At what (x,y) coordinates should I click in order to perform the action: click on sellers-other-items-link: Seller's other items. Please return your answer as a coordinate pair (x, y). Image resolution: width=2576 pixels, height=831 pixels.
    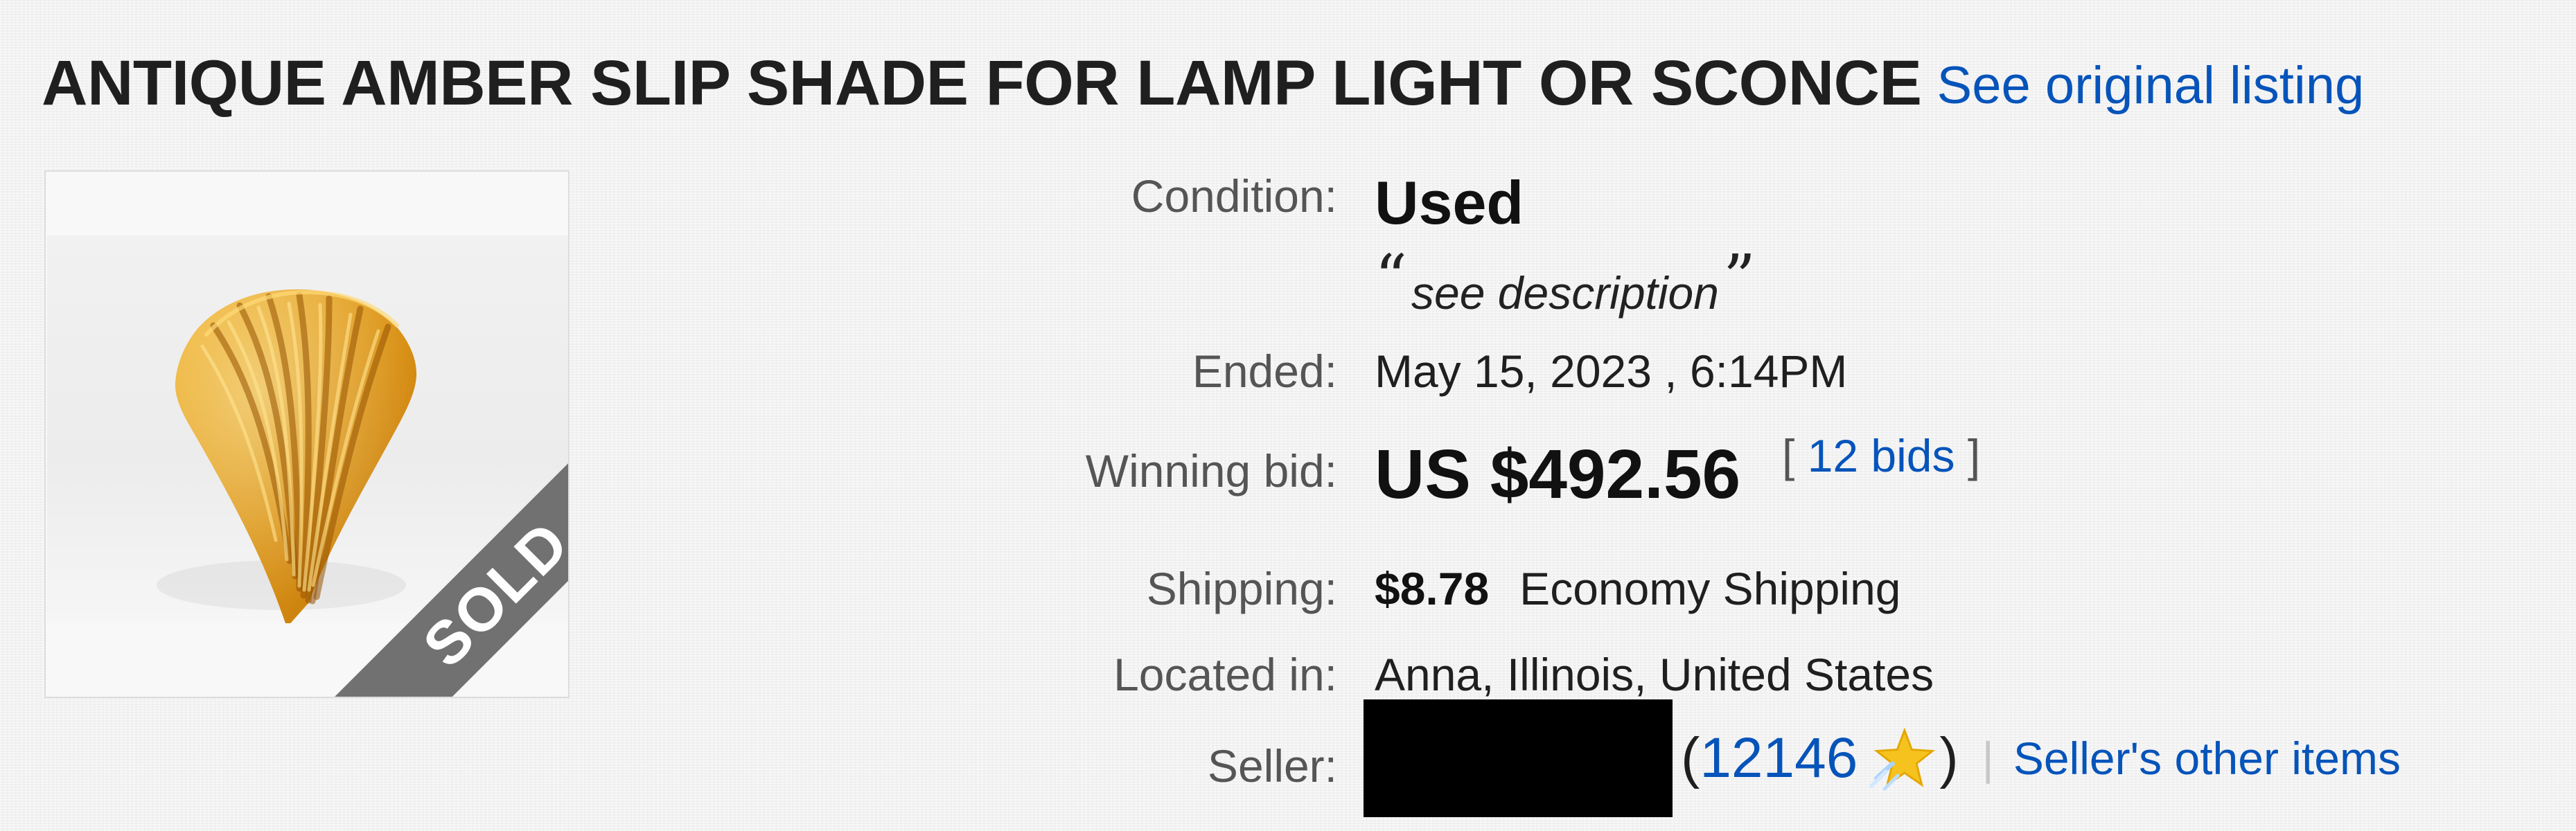
    Looking at the image, I should click on (2207, 758).